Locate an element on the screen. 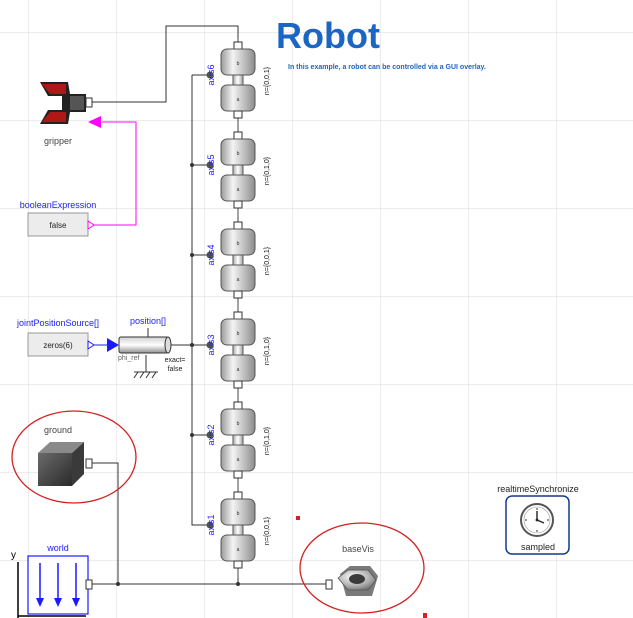  joint-axis-label: axis1 is located at coordinates (211, 524).